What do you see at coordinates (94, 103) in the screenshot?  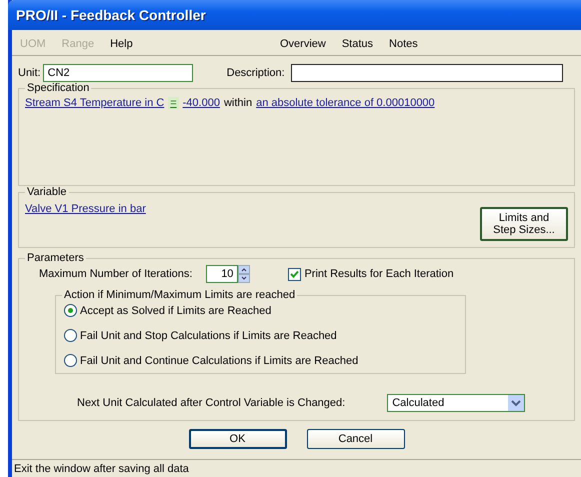 I see `spec-link: Stream S4 Temperature in C` at bounding box center [94, 103].